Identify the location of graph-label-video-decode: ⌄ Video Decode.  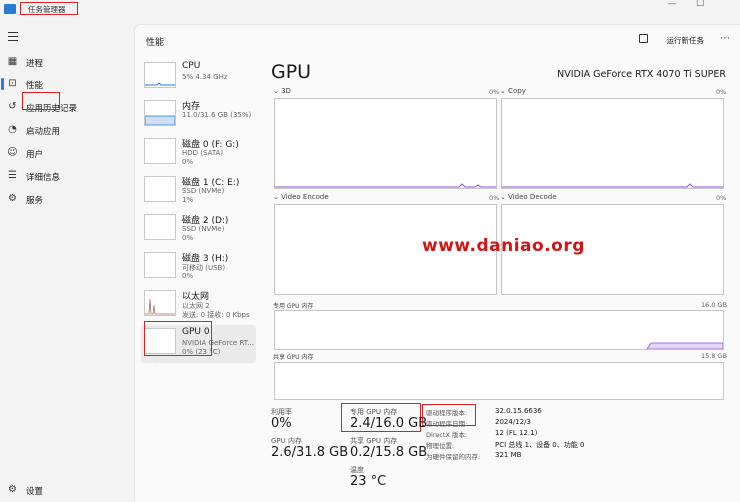
(528, 197).